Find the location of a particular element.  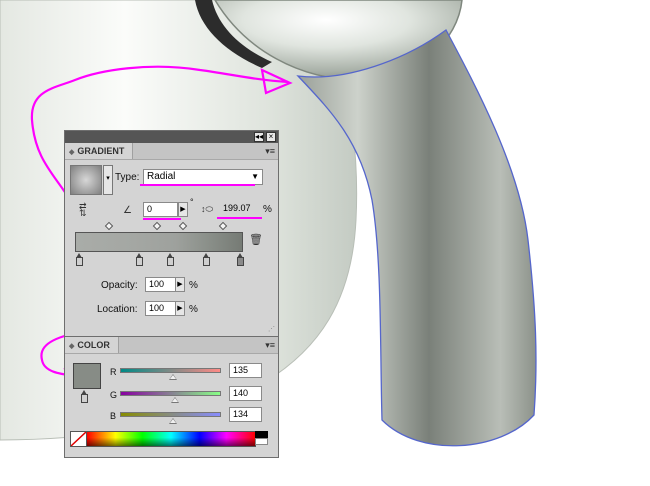

green-slider-thumb is located at coordinates (175, 400).